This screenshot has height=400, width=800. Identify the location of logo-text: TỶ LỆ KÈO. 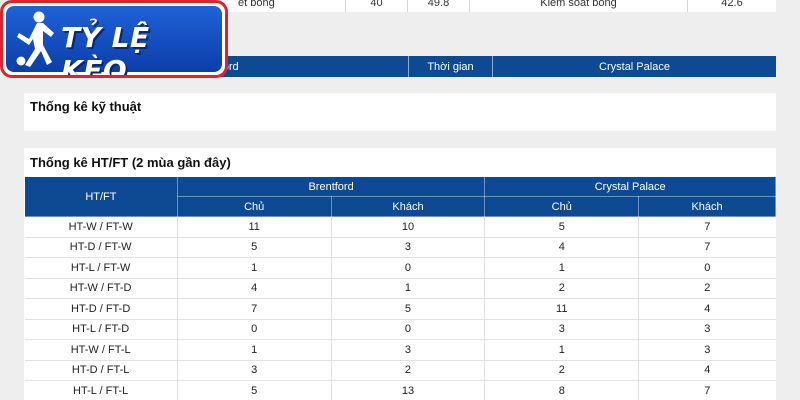
(105, 49).